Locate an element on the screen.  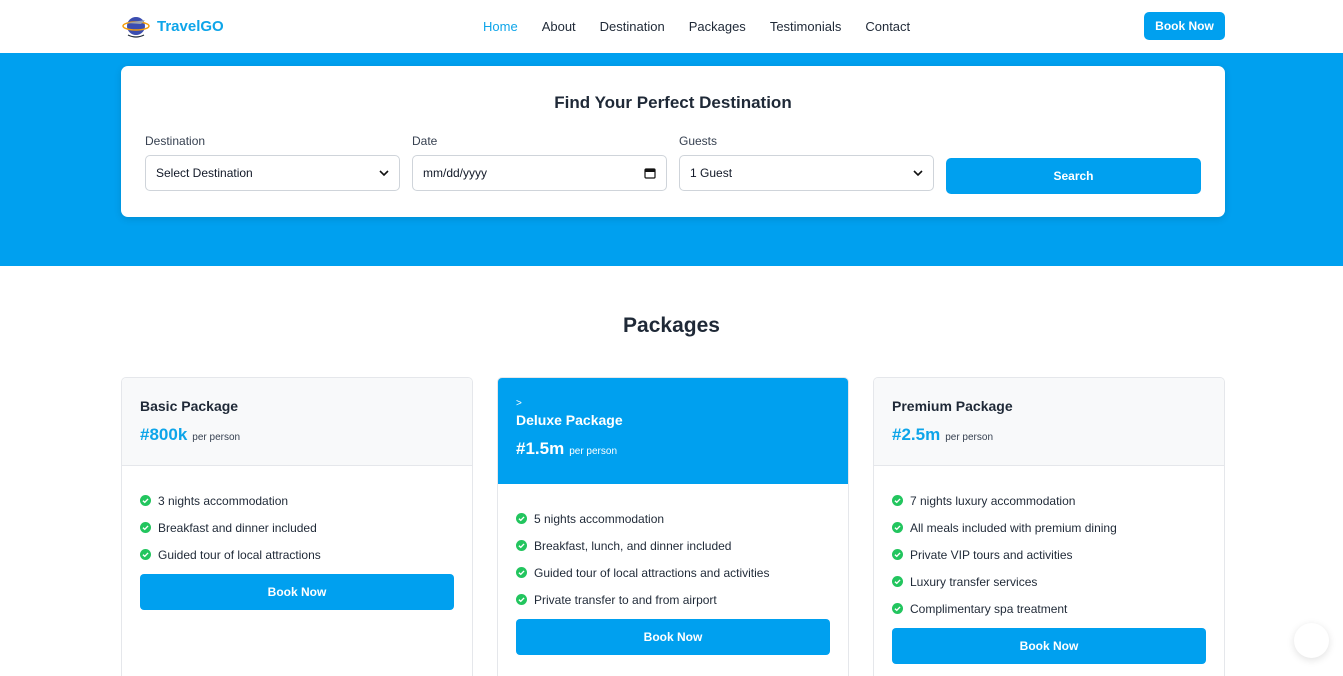
guests-value: 1 Guest is located at coordinates (711, 173).